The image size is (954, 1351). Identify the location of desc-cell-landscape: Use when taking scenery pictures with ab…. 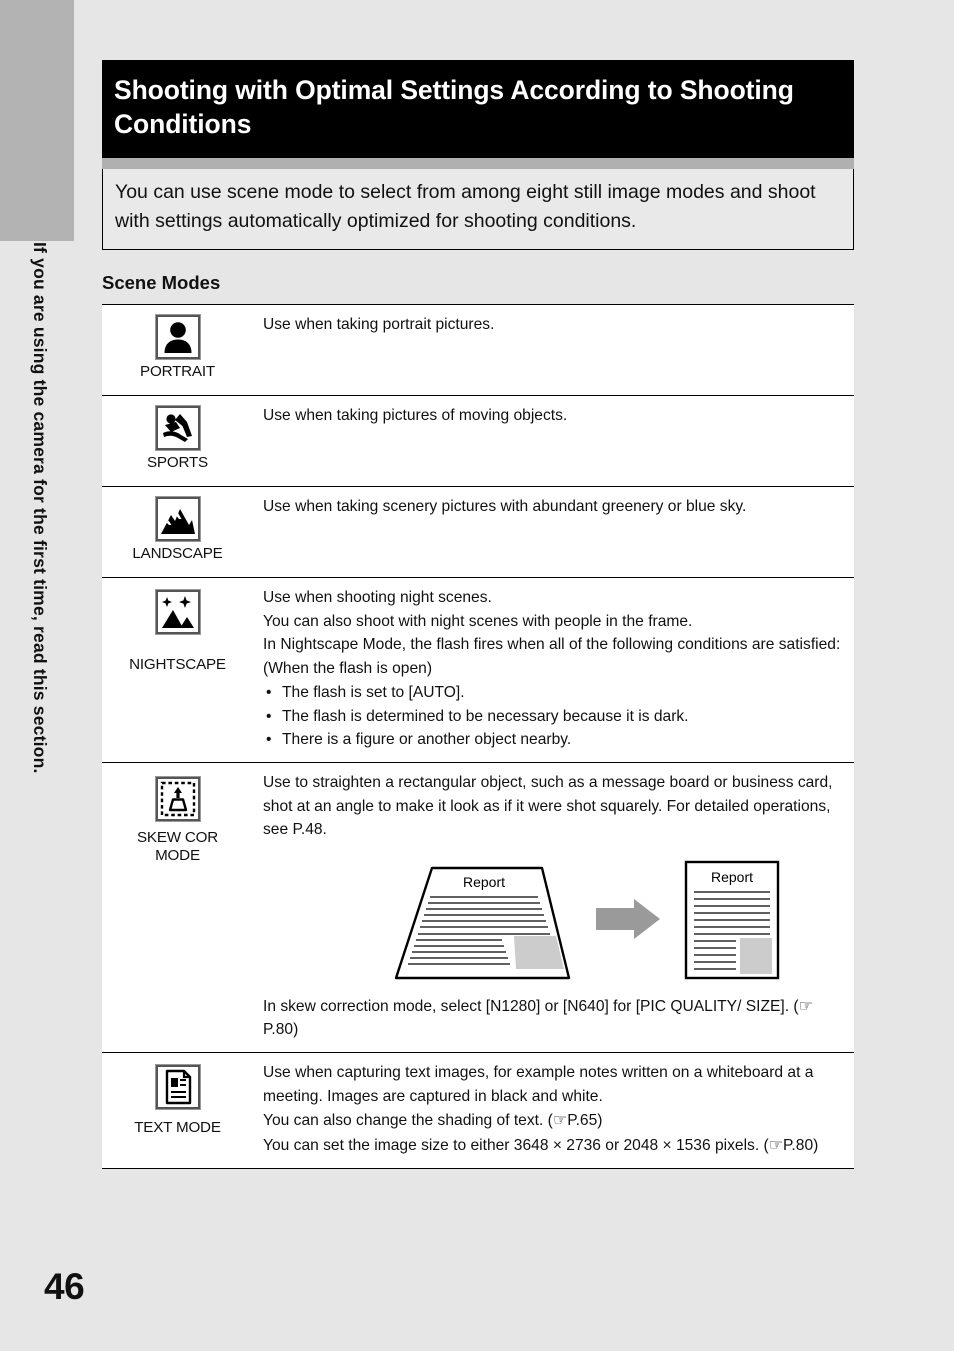
(553, 532).